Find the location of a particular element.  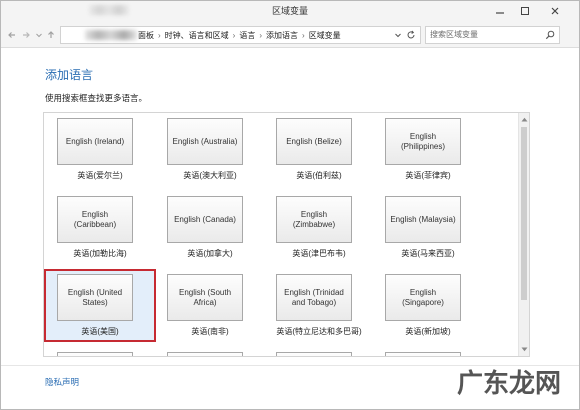

language-tile: English (Caribbean) is located at coordinates (95, 219).